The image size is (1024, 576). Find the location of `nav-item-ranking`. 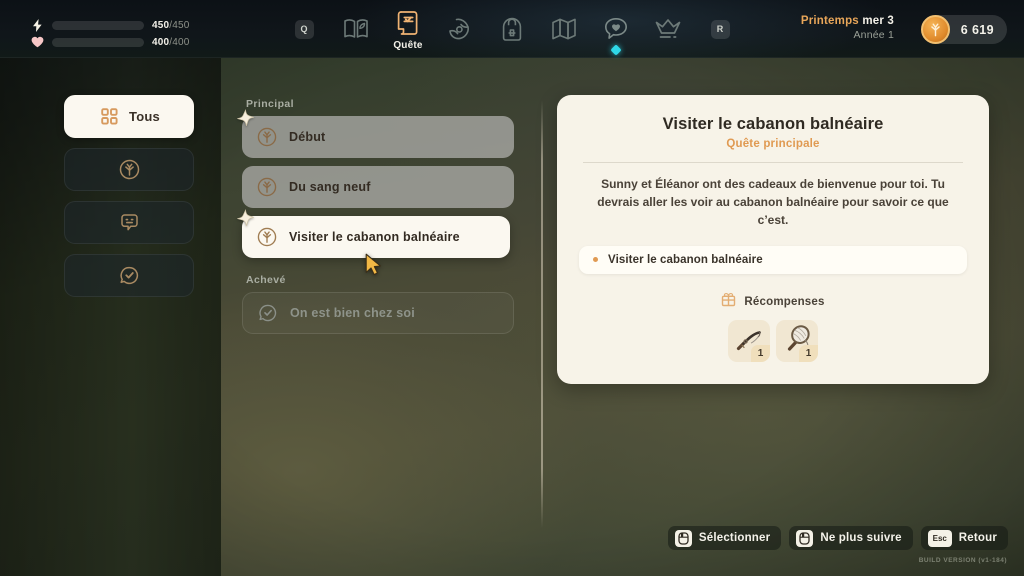

nav-item-ranking is located at coordinates (668, 29).